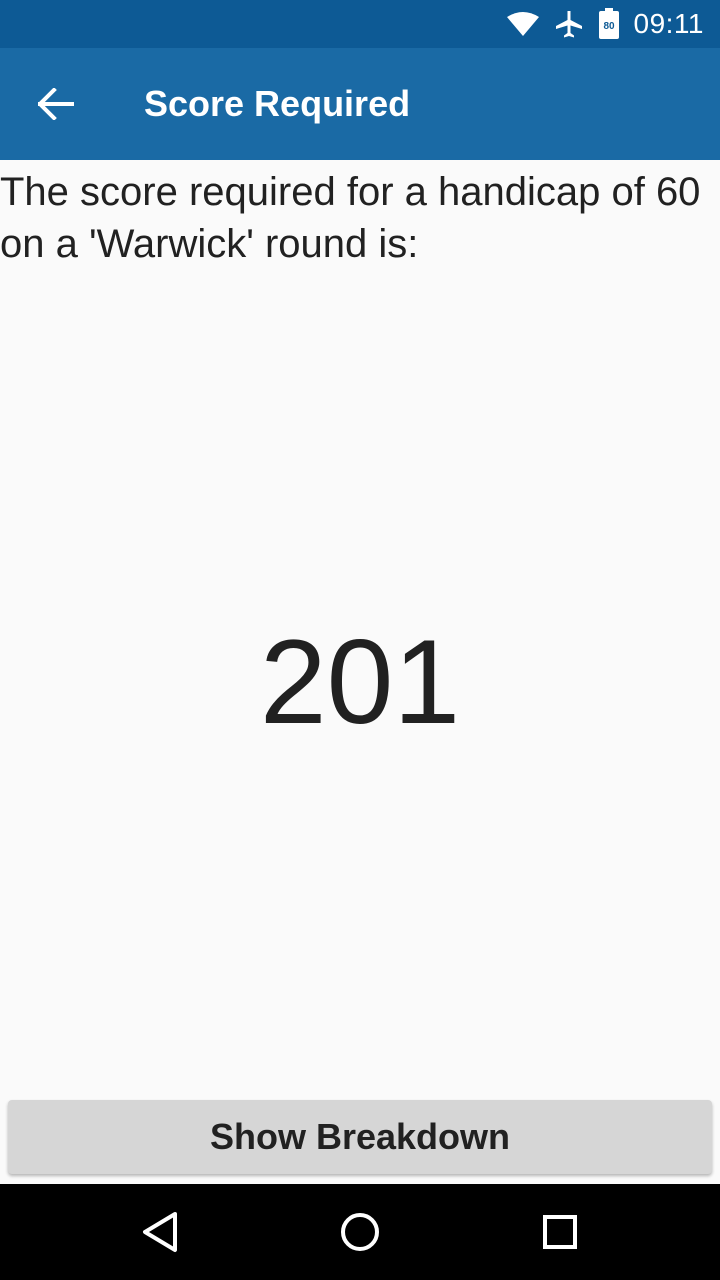  Describe the element at coordinates (569, 24) in the screenshot. I see `airplane-icon` at that location.